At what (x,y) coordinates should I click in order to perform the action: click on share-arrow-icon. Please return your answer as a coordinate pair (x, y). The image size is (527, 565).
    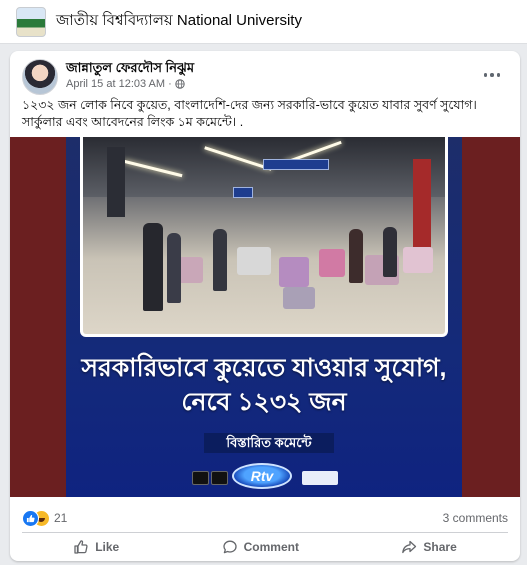
    Looking at the image, I should click on (409, 547).